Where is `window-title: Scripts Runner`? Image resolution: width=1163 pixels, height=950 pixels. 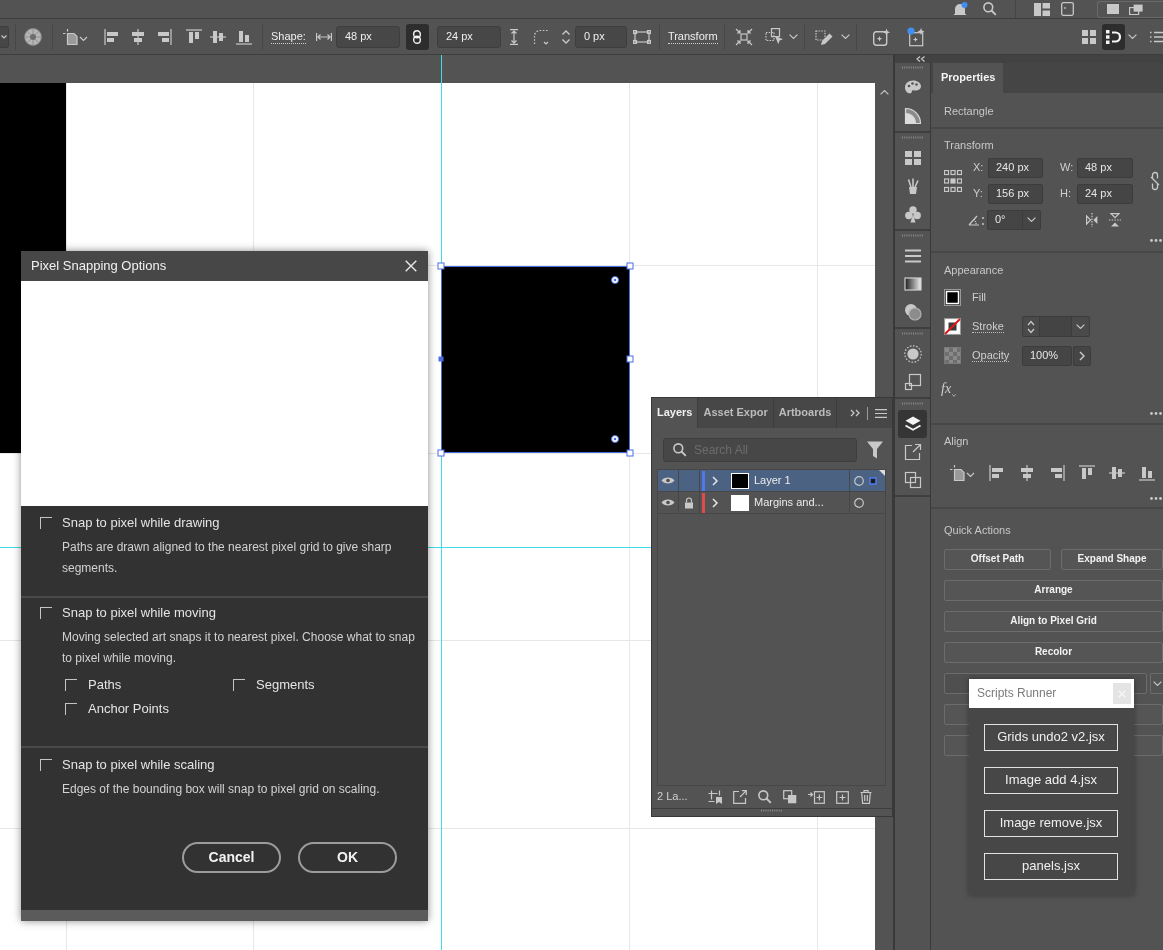 window-title: Scripts Runner is located at coordinates (1017, 693).